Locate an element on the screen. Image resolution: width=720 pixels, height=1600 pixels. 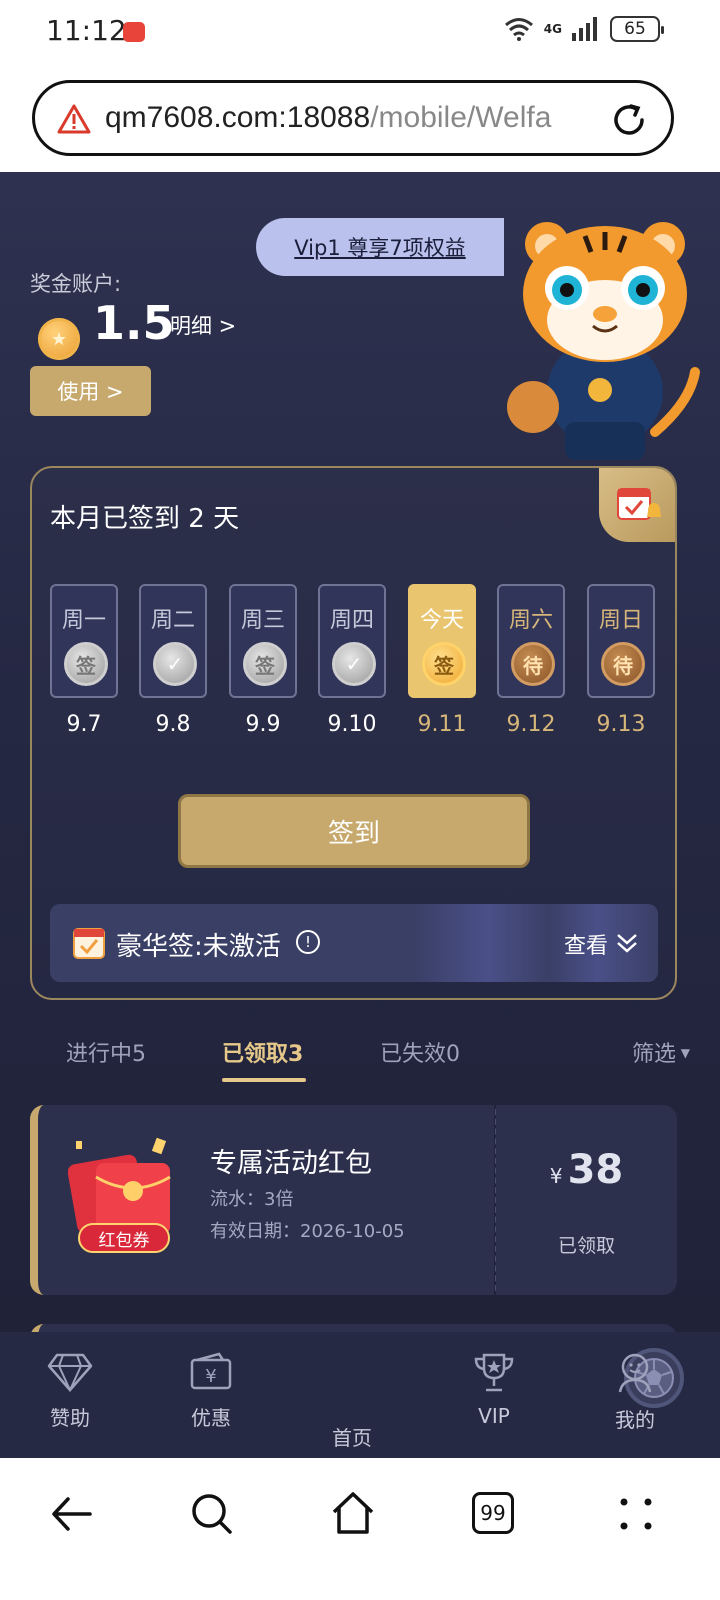
system-nav-bar: 99 is located at coordinates (360, 1529).